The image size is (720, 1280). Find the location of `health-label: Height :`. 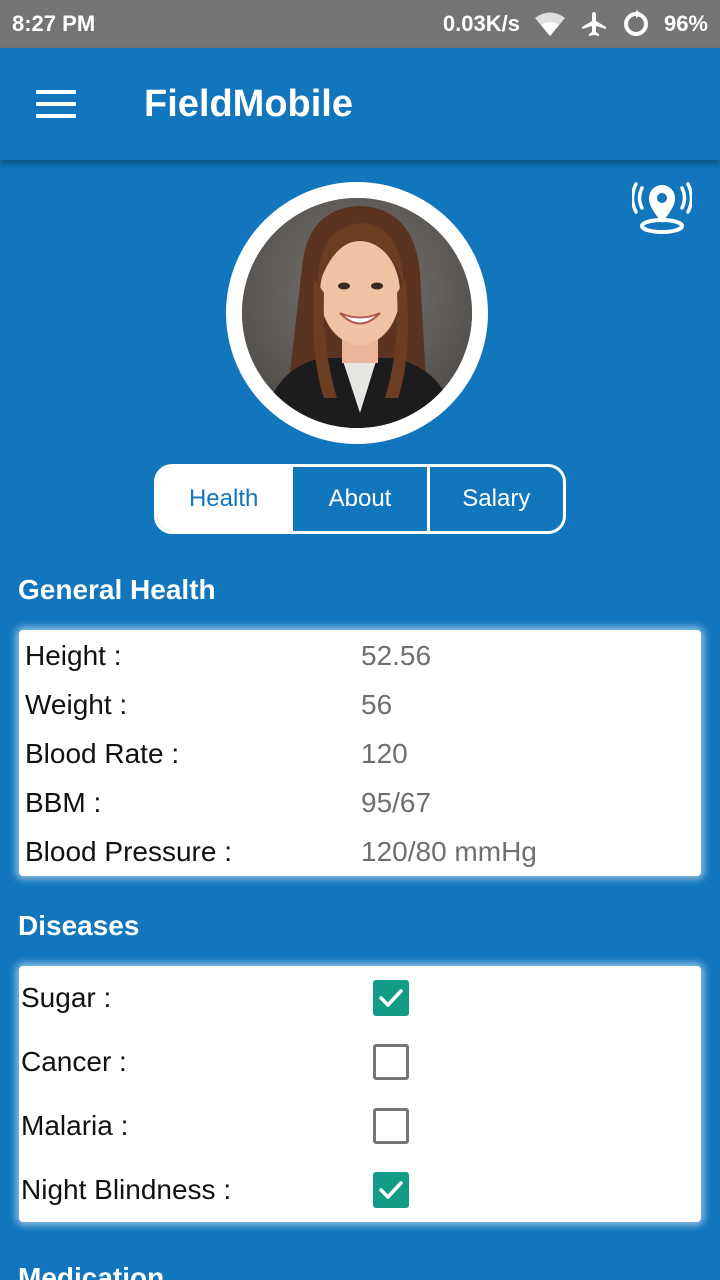

health-label: Height : is located at coordinates (73, 655).